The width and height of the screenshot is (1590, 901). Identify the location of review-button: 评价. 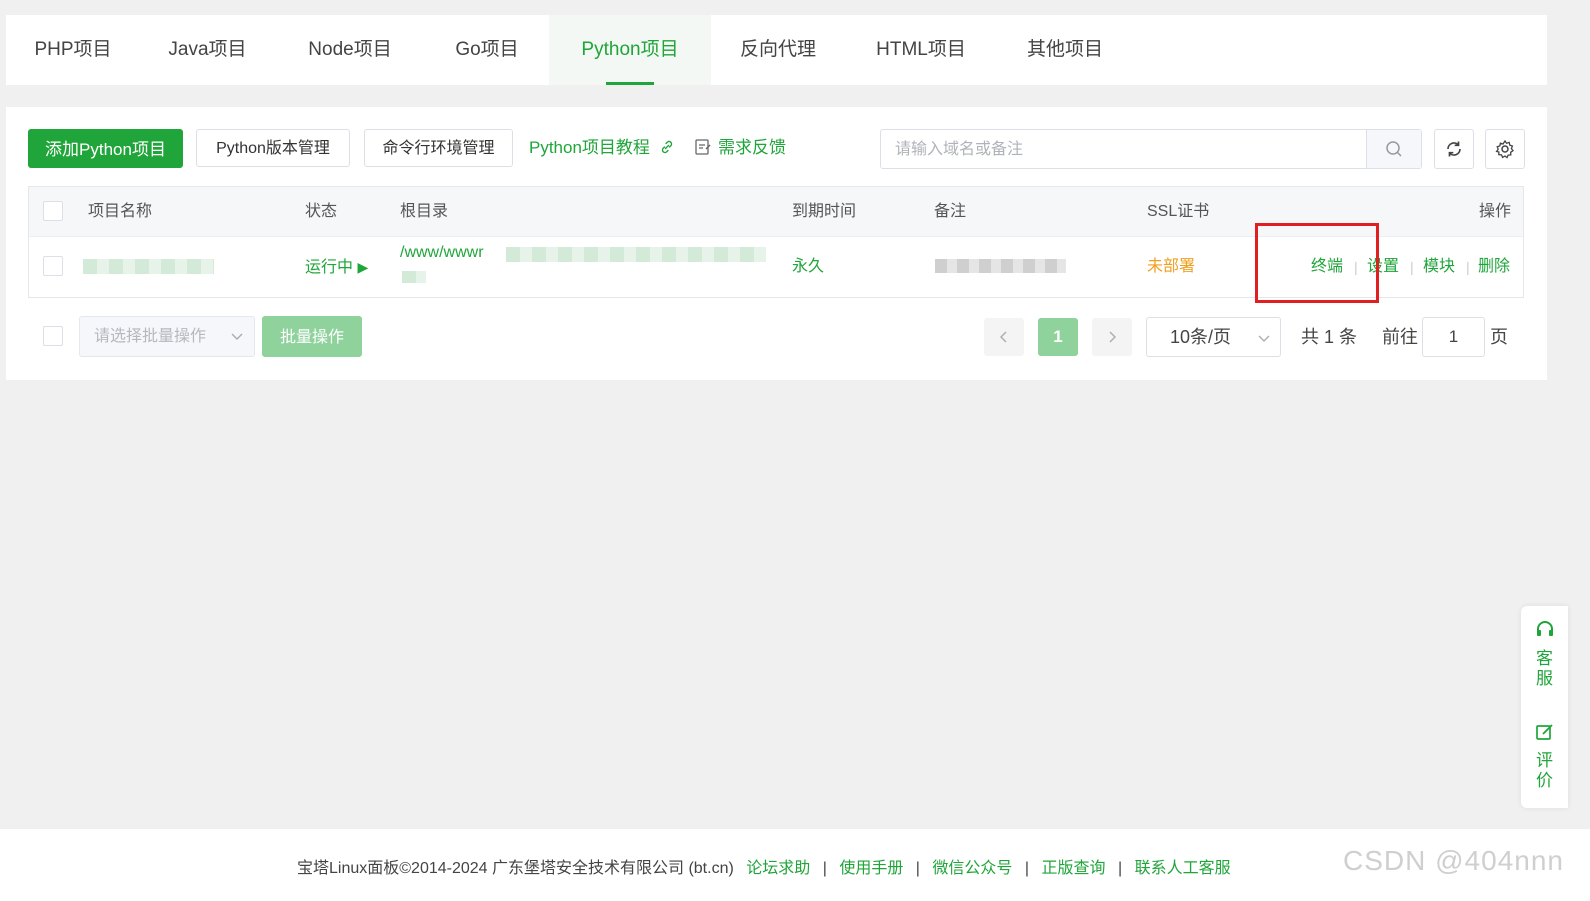
(1544, 756).